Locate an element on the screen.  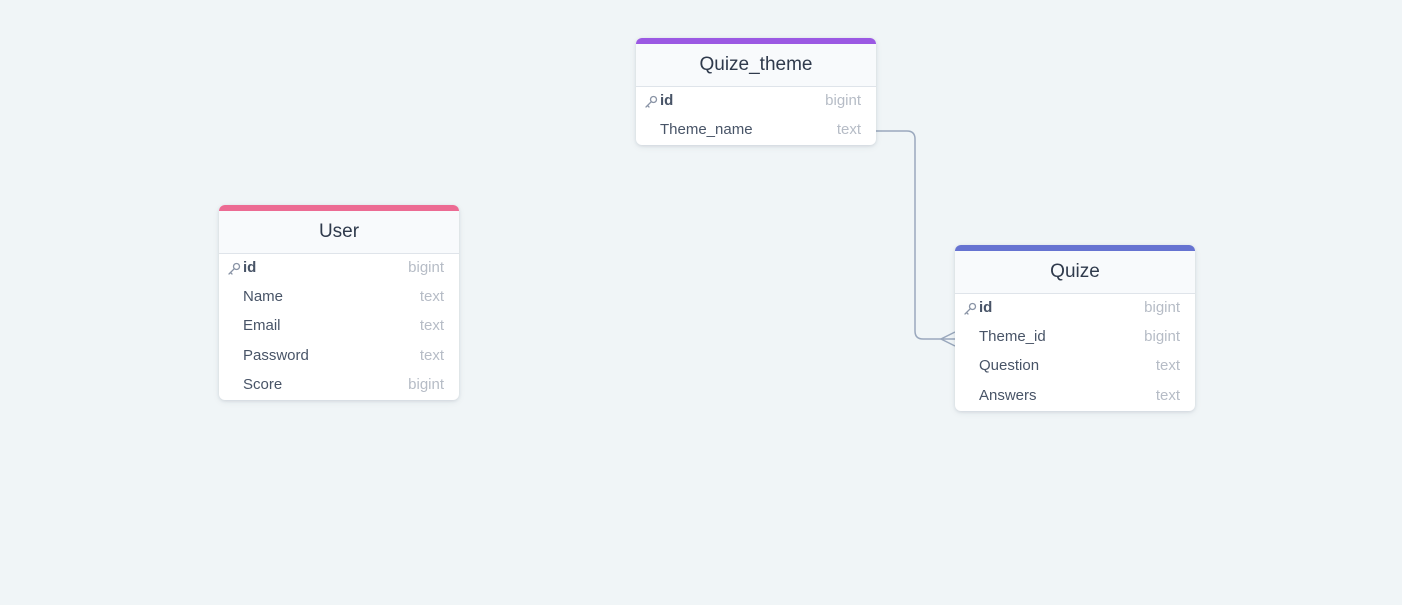
table-title: Quize_theme is located at coordinates (756, 65).